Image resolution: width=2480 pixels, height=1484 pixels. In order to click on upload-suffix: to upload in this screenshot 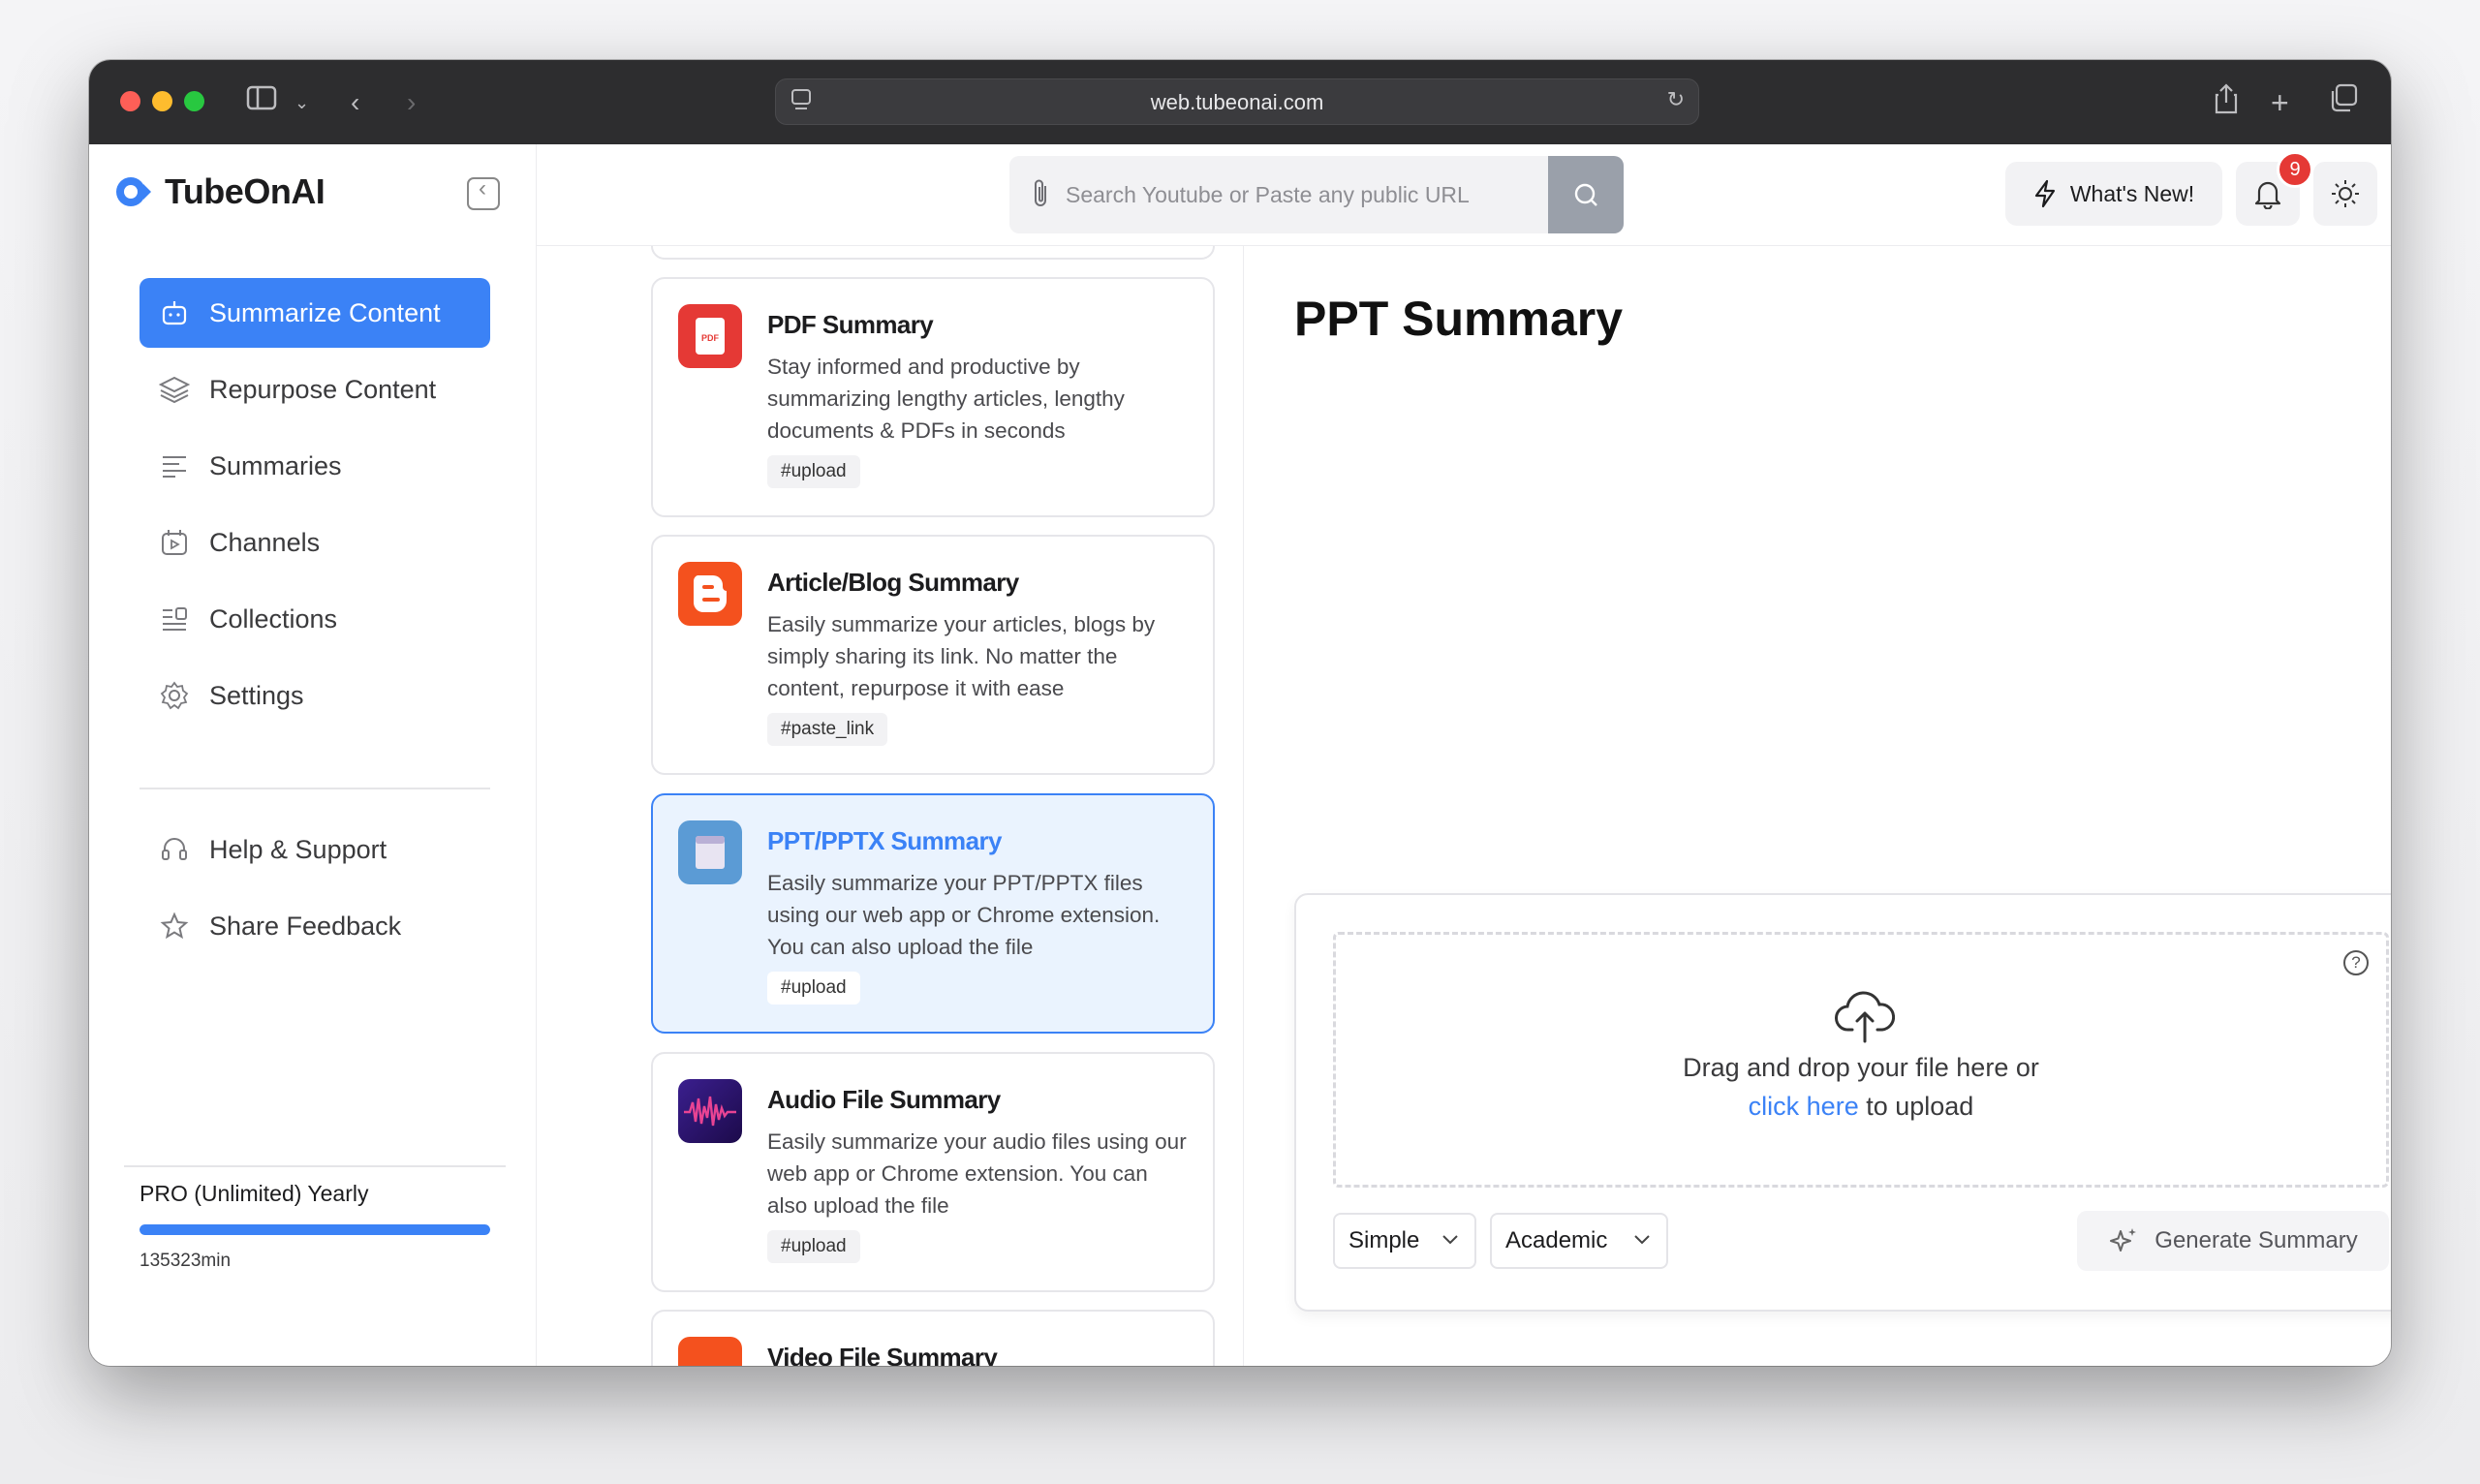, I will do `click(1916, 1106)`.